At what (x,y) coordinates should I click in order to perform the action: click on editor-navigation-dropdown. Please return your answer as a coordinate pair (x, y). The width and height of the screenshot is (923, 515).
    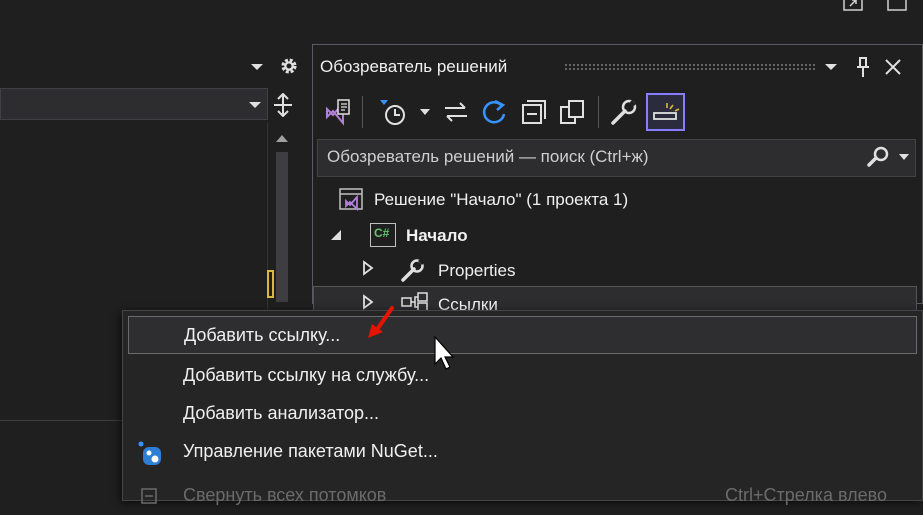
    Looking at the image, I should click on (134, 104).